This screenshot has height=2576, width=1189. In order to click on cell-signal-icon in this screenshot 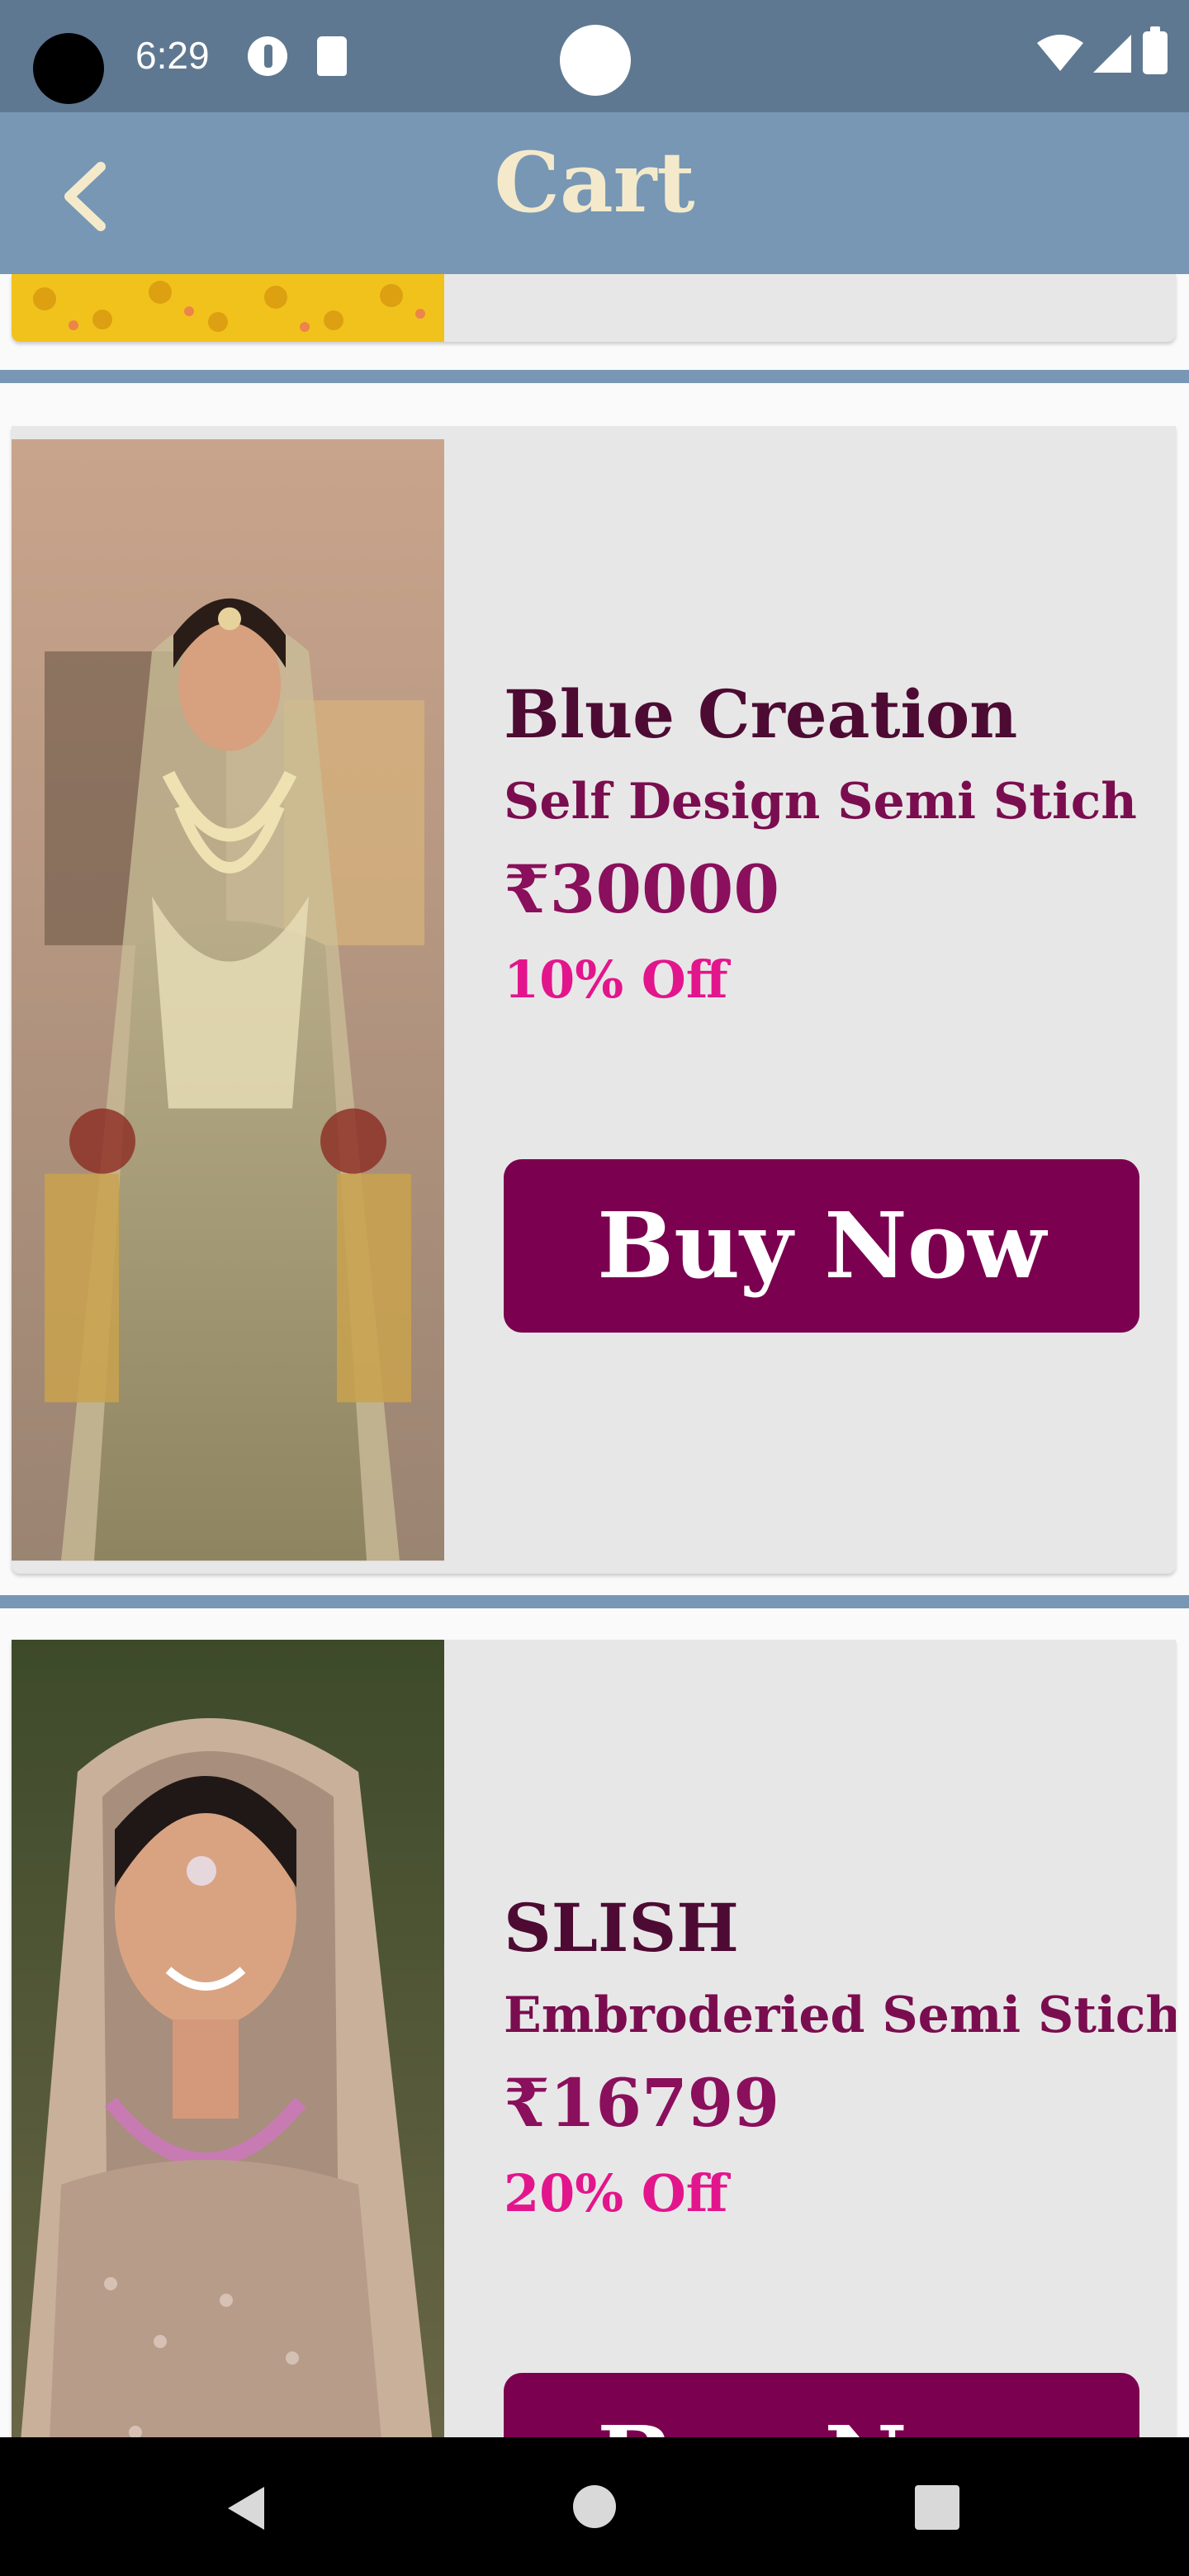, I will do `click(1112, 54)`.